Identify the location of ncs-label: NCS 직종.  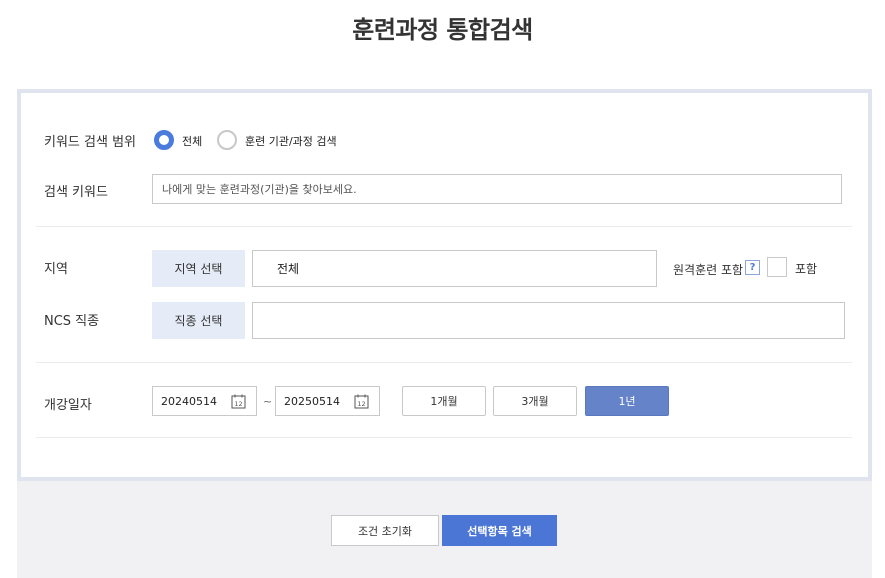
(72, 321).